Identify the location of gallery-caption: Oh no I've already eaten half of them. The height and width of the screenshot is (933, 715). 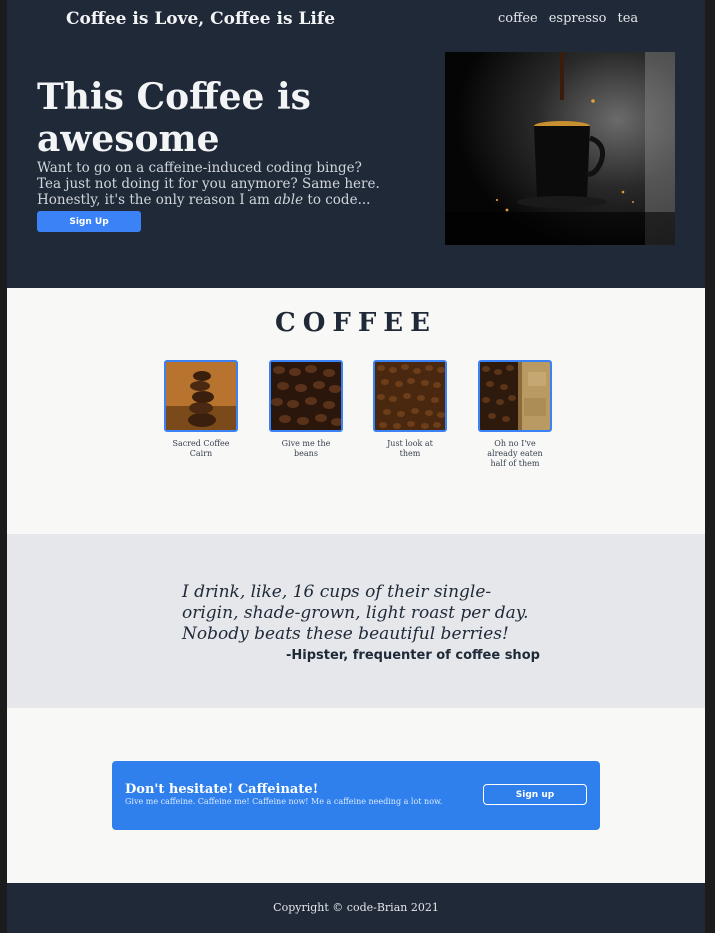
(515, 453).